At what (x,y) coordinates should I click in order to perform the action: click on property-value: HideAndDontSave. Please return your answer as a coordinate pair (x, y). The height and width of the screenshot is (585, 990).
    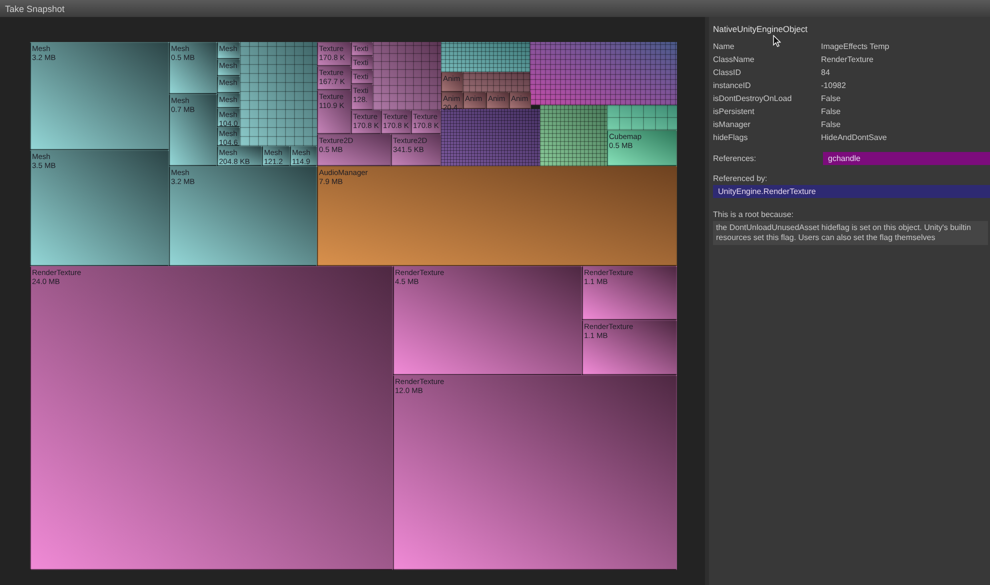
    Looking at the image, I should click on (854, 137).